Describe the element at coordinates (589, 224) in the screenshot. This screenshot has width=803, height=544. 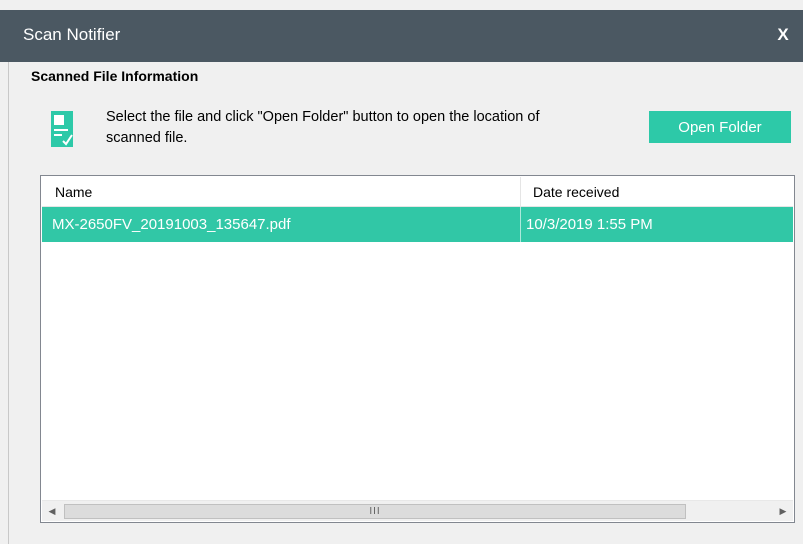
I see `date-received-cell: 10/3/2019 1:55 PM` at that location.